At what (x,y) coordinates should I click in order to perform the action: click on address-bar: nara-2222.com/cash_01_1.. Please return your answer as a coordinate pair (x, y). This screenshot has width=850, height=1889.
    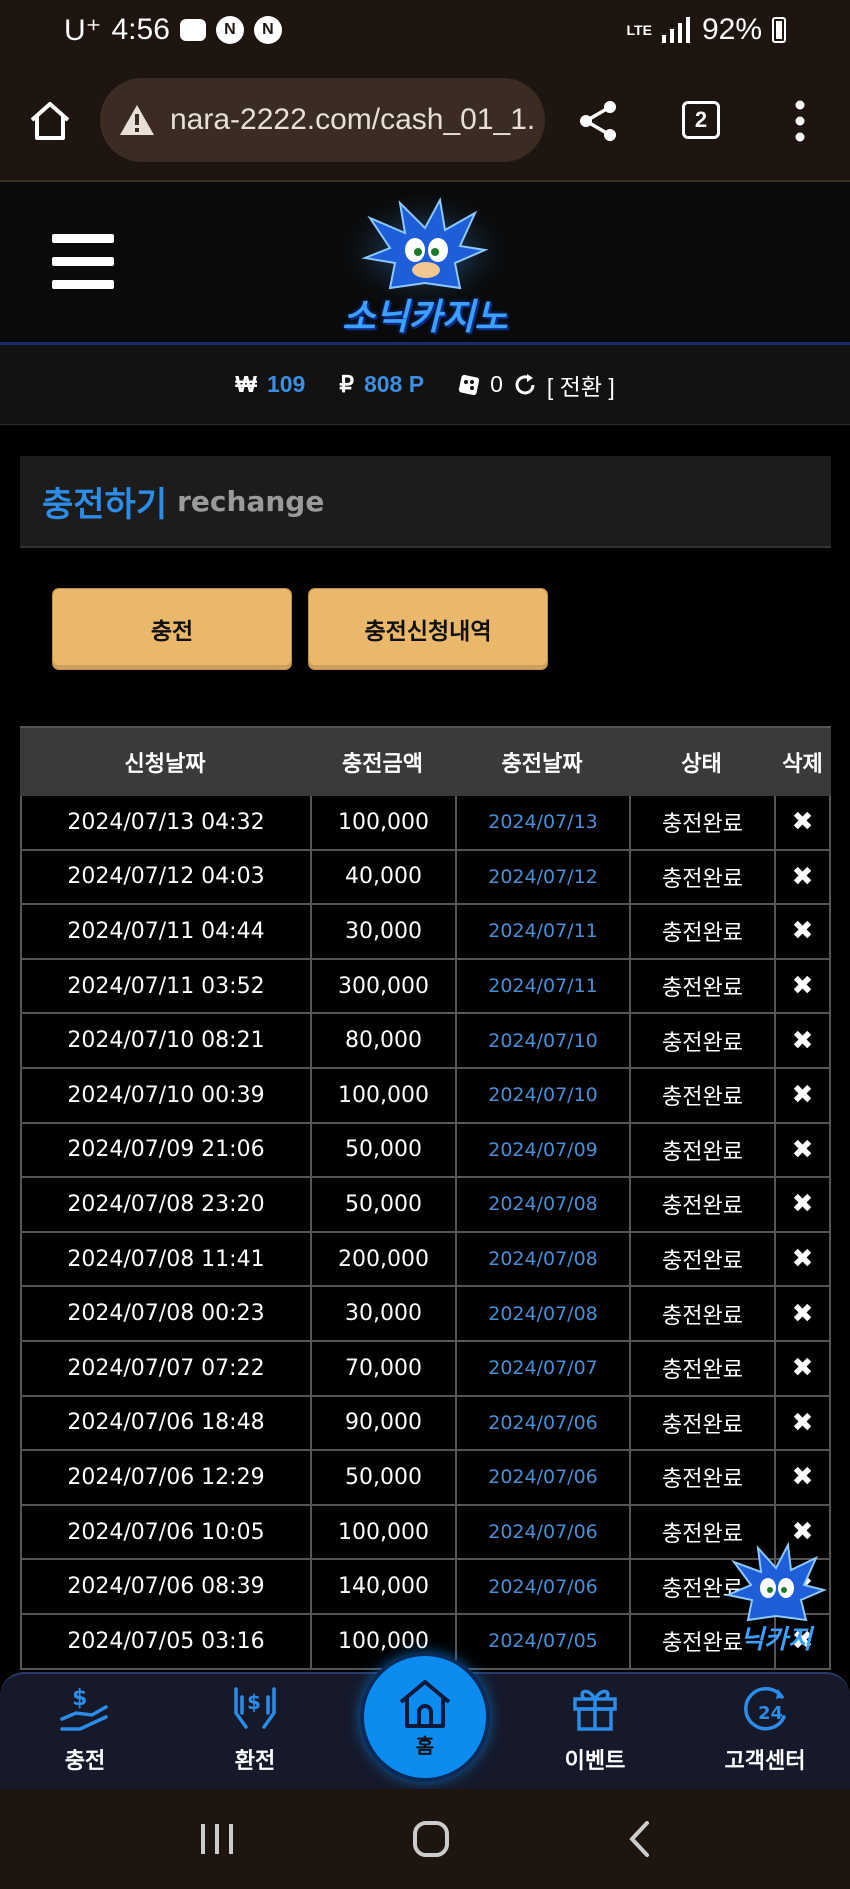
    Looking at the image, I should click on (322, 120).